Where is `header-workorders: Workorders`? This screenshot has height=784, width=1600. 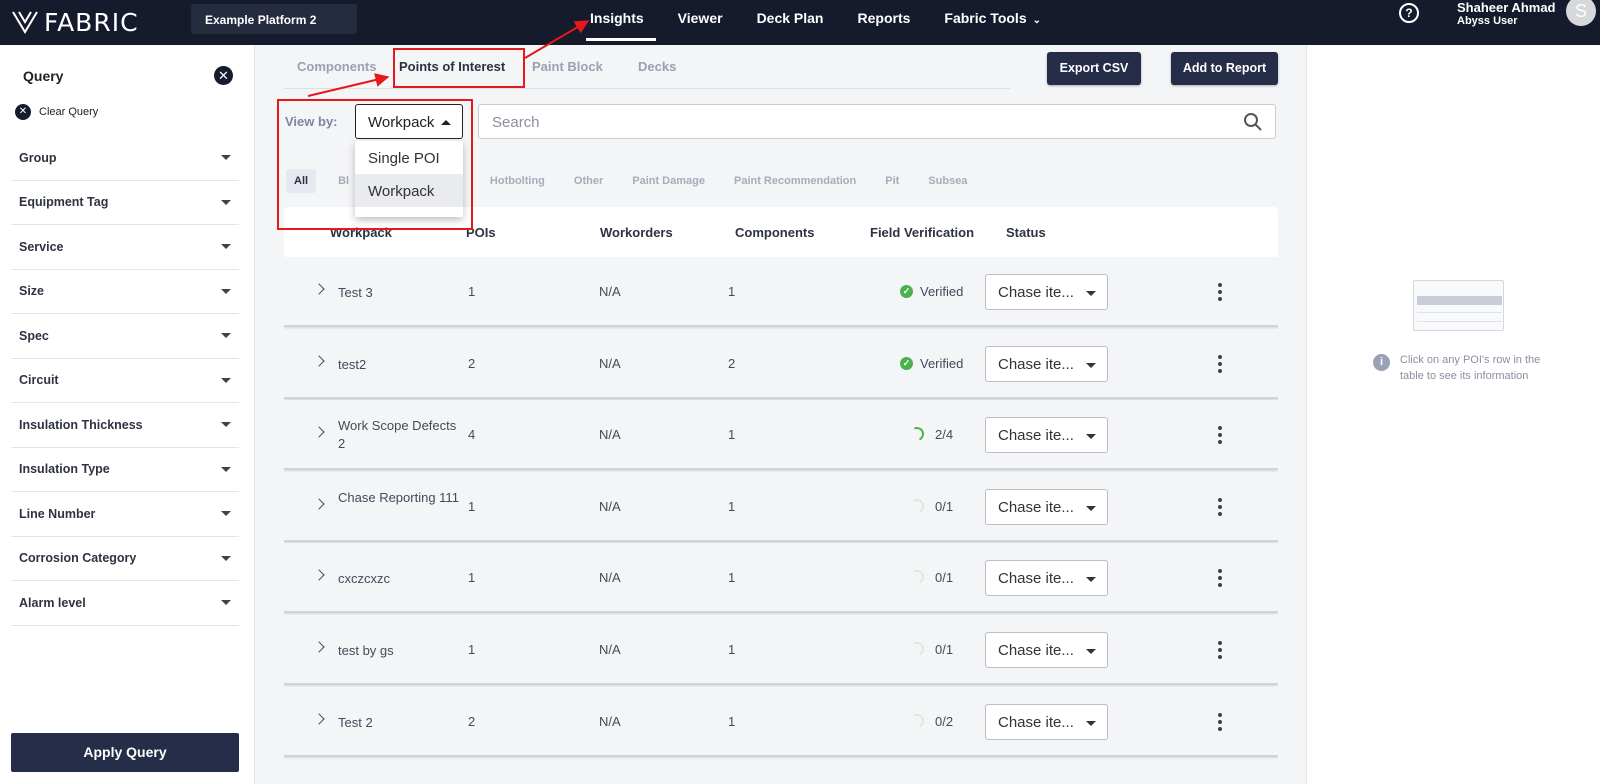 header-workorders: Workorders is located at coordinates (636, 232).